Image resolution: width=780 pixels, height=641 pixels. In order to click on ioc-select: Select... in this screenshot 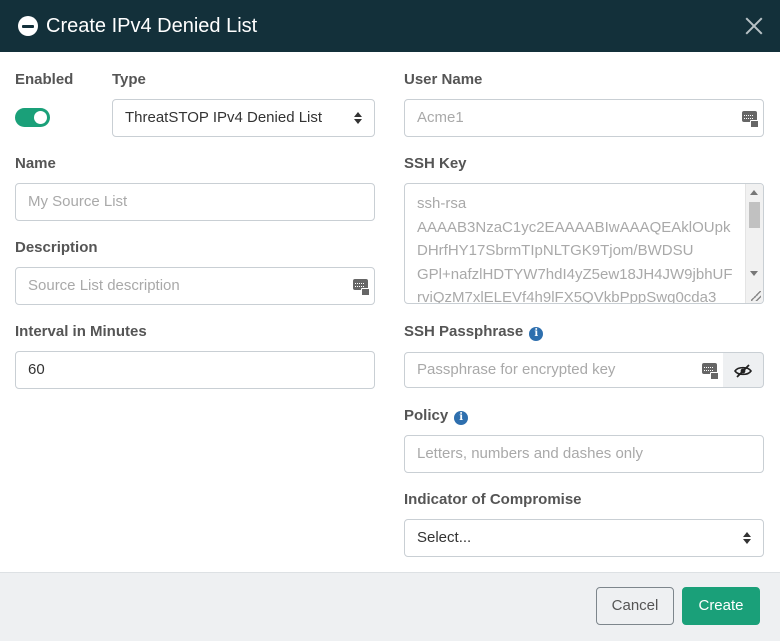, I will do `click(584, 538)`.